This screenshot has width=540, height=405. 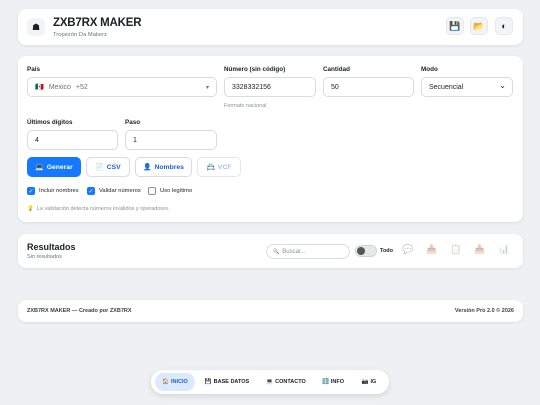 What do you see at coordinates (30, 209) in the screenshot?
I see `lightbulb-icon: 💡` at bounding box center [30, 209].